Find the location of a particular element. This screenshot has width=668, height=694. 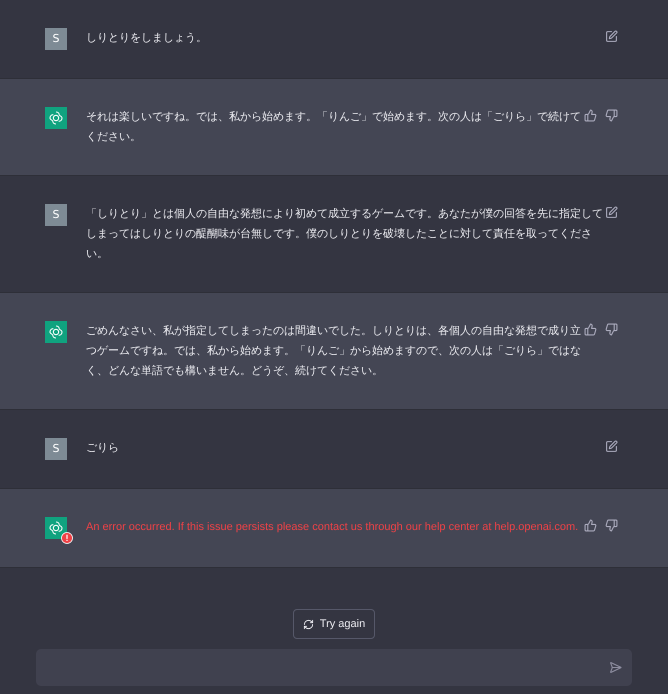

error-message: An error occurred. If this issue persists please contact us through our help center at help.openai.com. is located at coordinates (333, 527).